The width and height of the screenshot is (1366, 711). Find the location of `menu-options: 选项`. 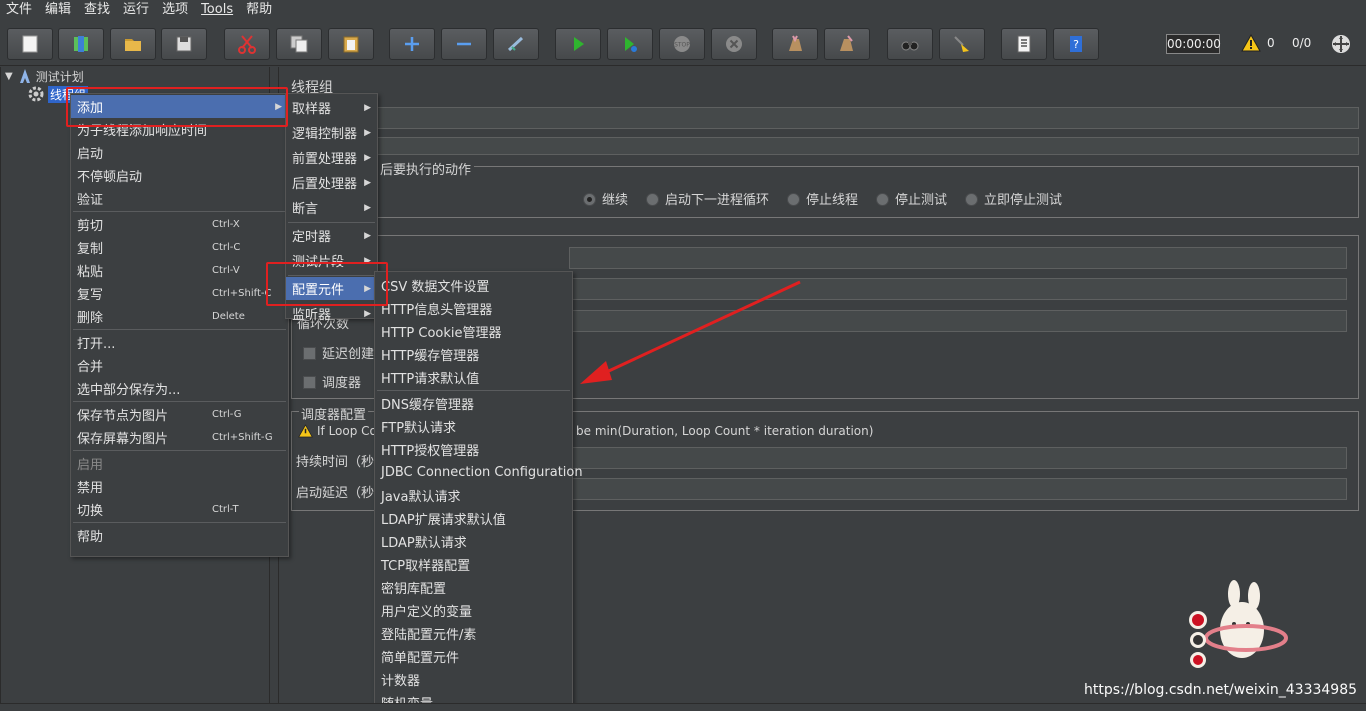

menu-options: 选项 is located at coordinates (175, 10).